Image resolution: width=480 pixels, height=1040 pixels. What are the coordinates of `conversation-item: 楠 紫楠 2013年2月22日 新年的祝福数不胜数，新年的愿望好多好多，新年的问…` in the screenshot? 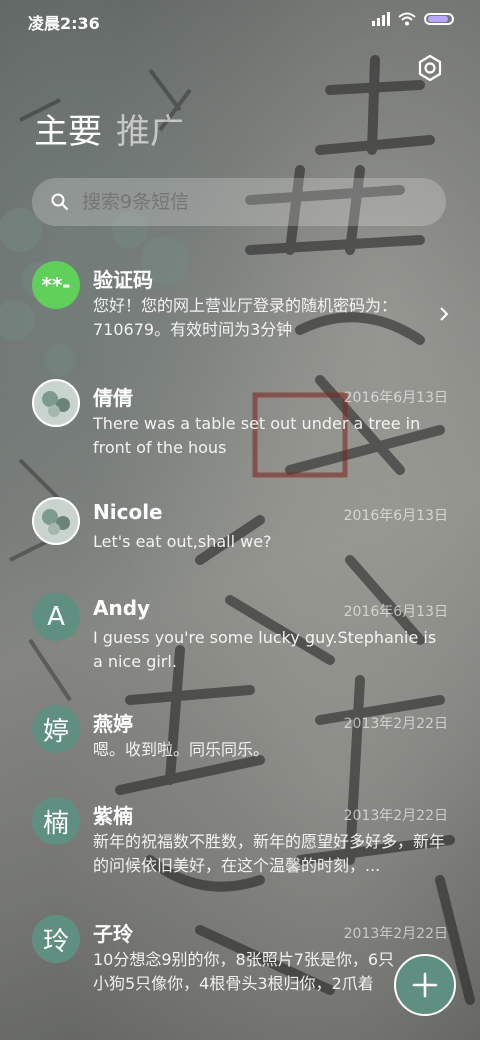 It's located at (240, 841).